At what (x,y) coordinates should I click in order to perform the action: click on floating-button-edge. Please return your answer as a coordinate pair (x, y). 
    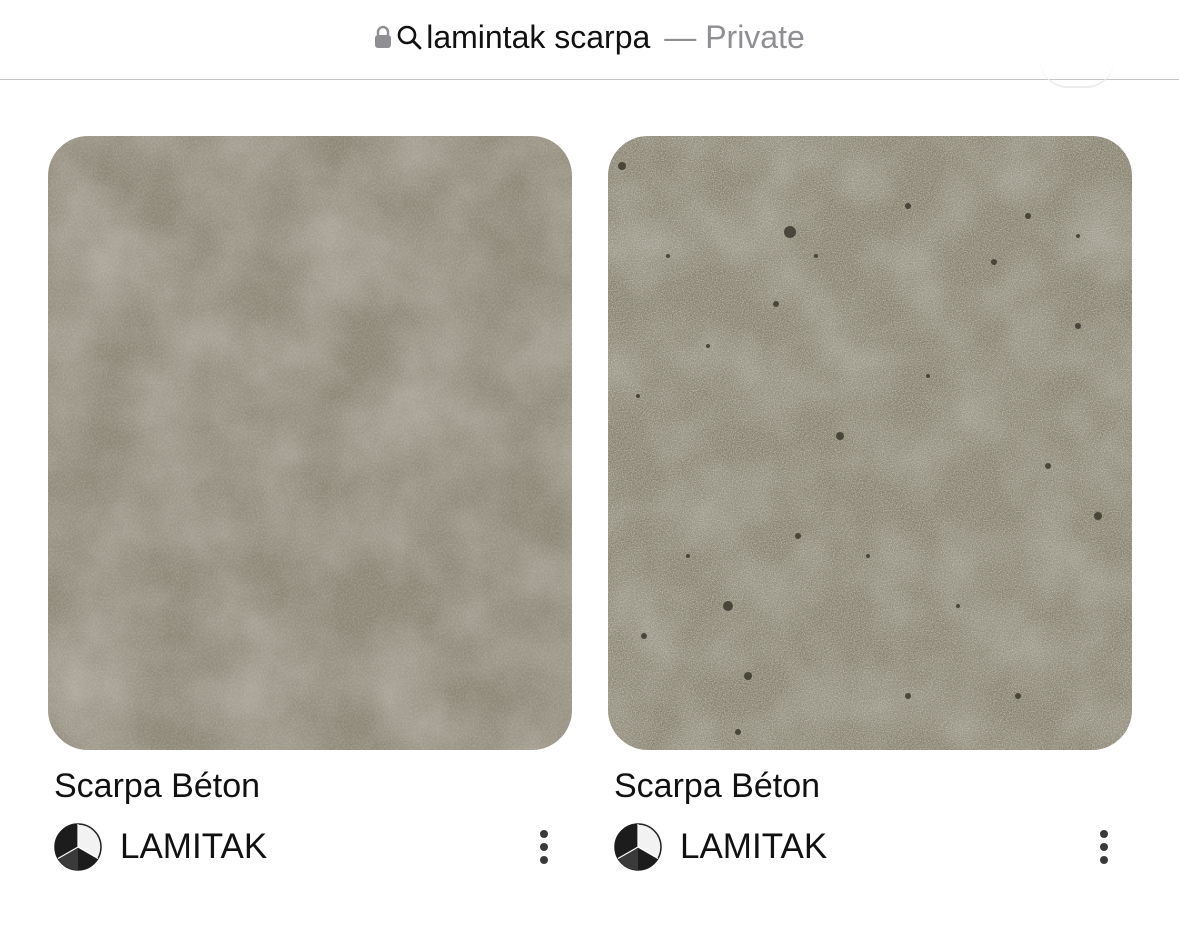
    Looking at the image, I should click on (1077, 74).